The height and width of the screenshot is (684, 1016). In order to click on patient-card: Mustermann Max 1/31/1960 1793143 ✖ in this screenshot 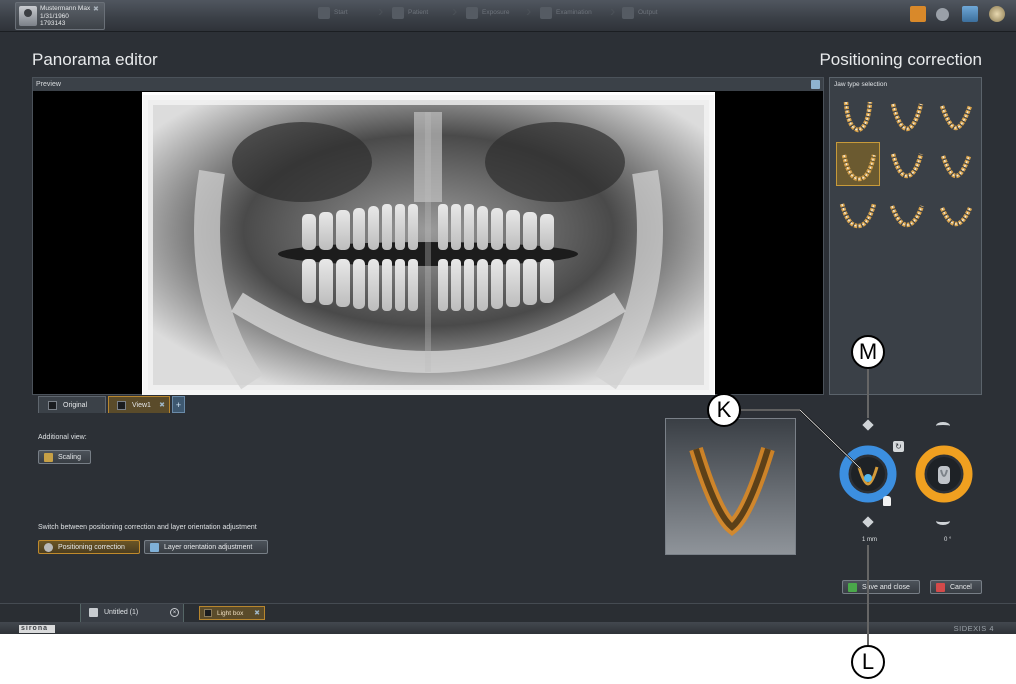, I will do `click(60, 16)`.